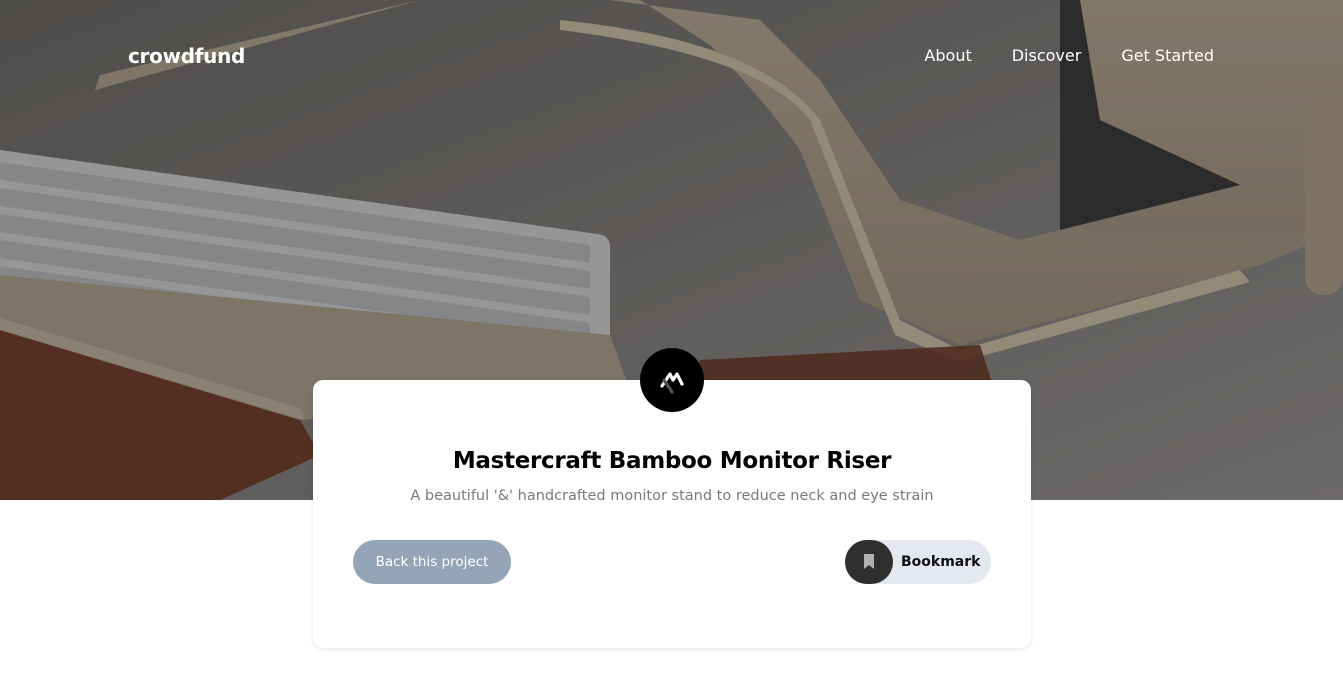  I want to click on nav-discover: Discover, so click(1047, 55).